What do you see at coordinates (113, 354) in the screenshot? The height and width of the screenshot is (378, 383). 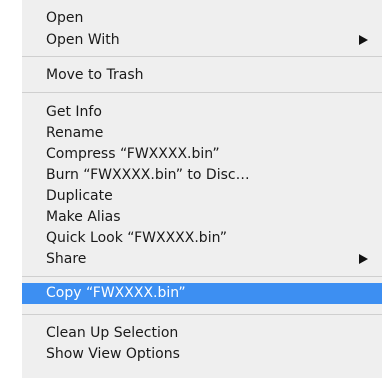 I see `menu-item-label: Show View Options` at bounding box center [113, 354].